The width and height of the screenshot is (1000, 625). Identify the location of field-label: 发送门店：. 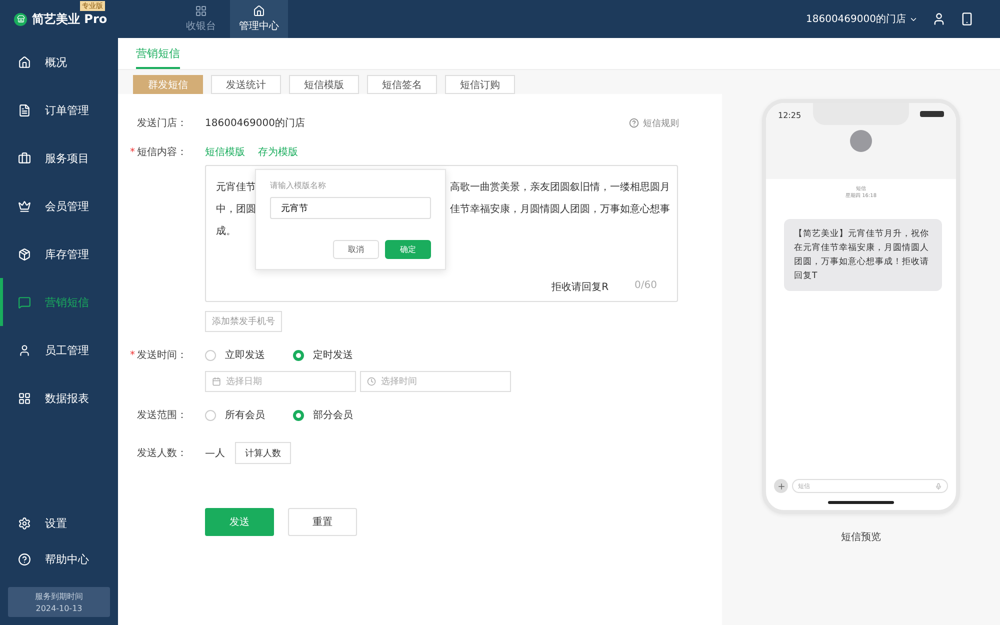
(162, 123).